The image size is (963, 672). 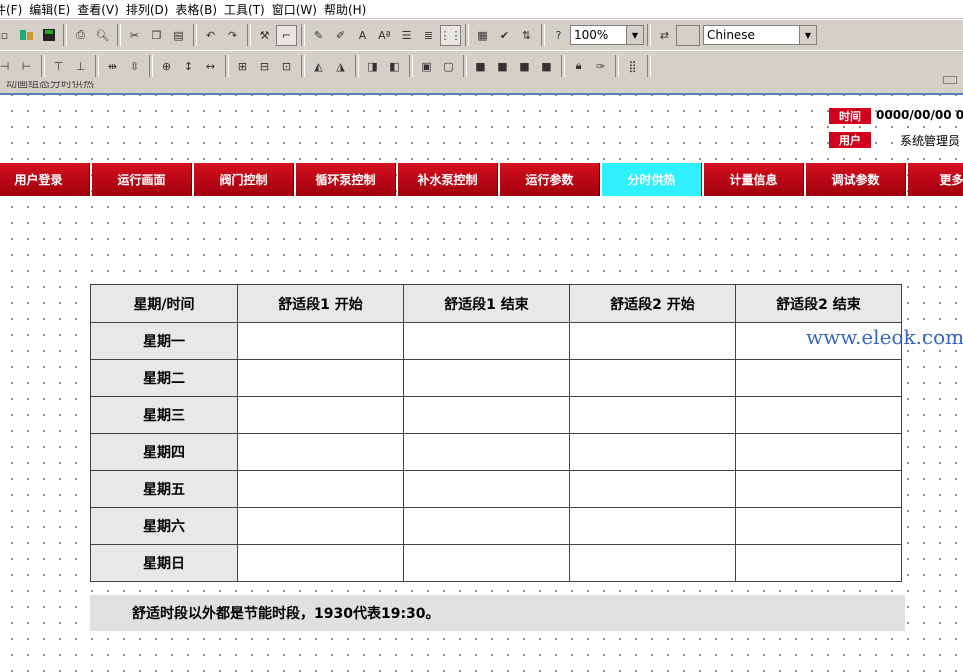 What do you see at coordinates (318, 35) in the screenshot?
I see `draw-icon: ✎` at bounding box center [318, 35].